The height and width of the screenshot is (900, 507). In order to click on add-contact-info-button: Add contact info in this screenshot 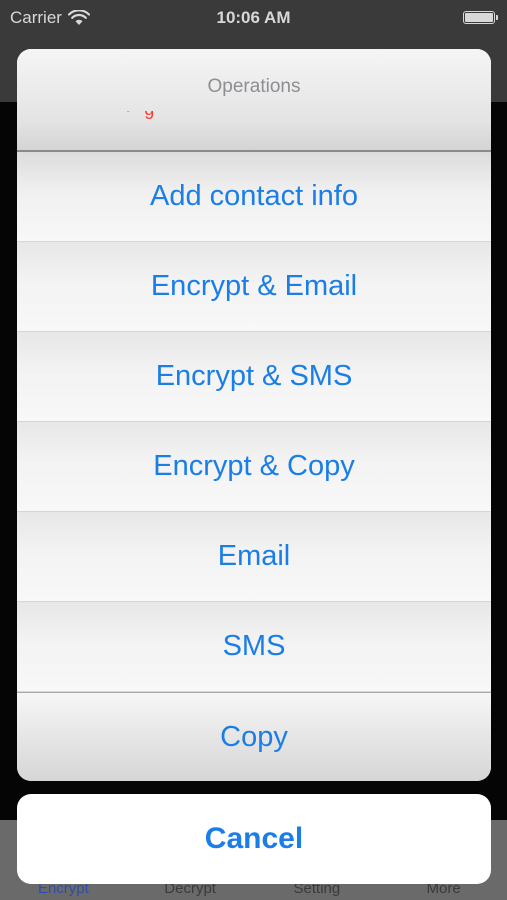, I will do `click(254, 197)`.